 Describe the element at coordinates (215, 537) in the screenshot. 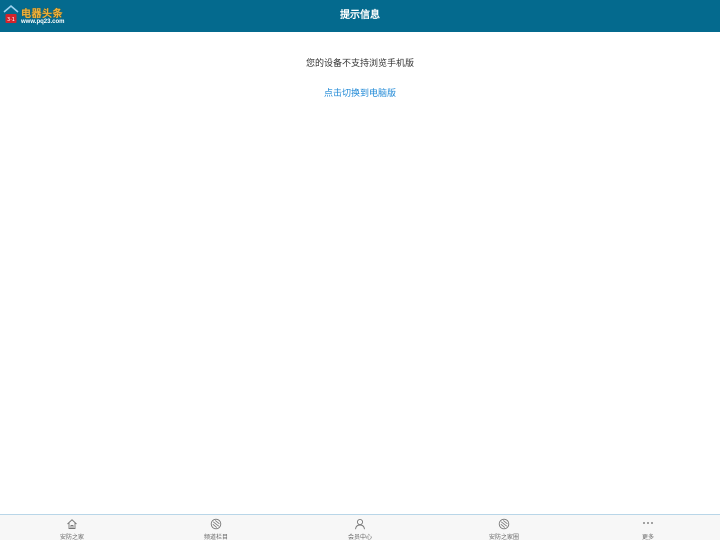

I see `nav-label: 频道栏目` at that location.